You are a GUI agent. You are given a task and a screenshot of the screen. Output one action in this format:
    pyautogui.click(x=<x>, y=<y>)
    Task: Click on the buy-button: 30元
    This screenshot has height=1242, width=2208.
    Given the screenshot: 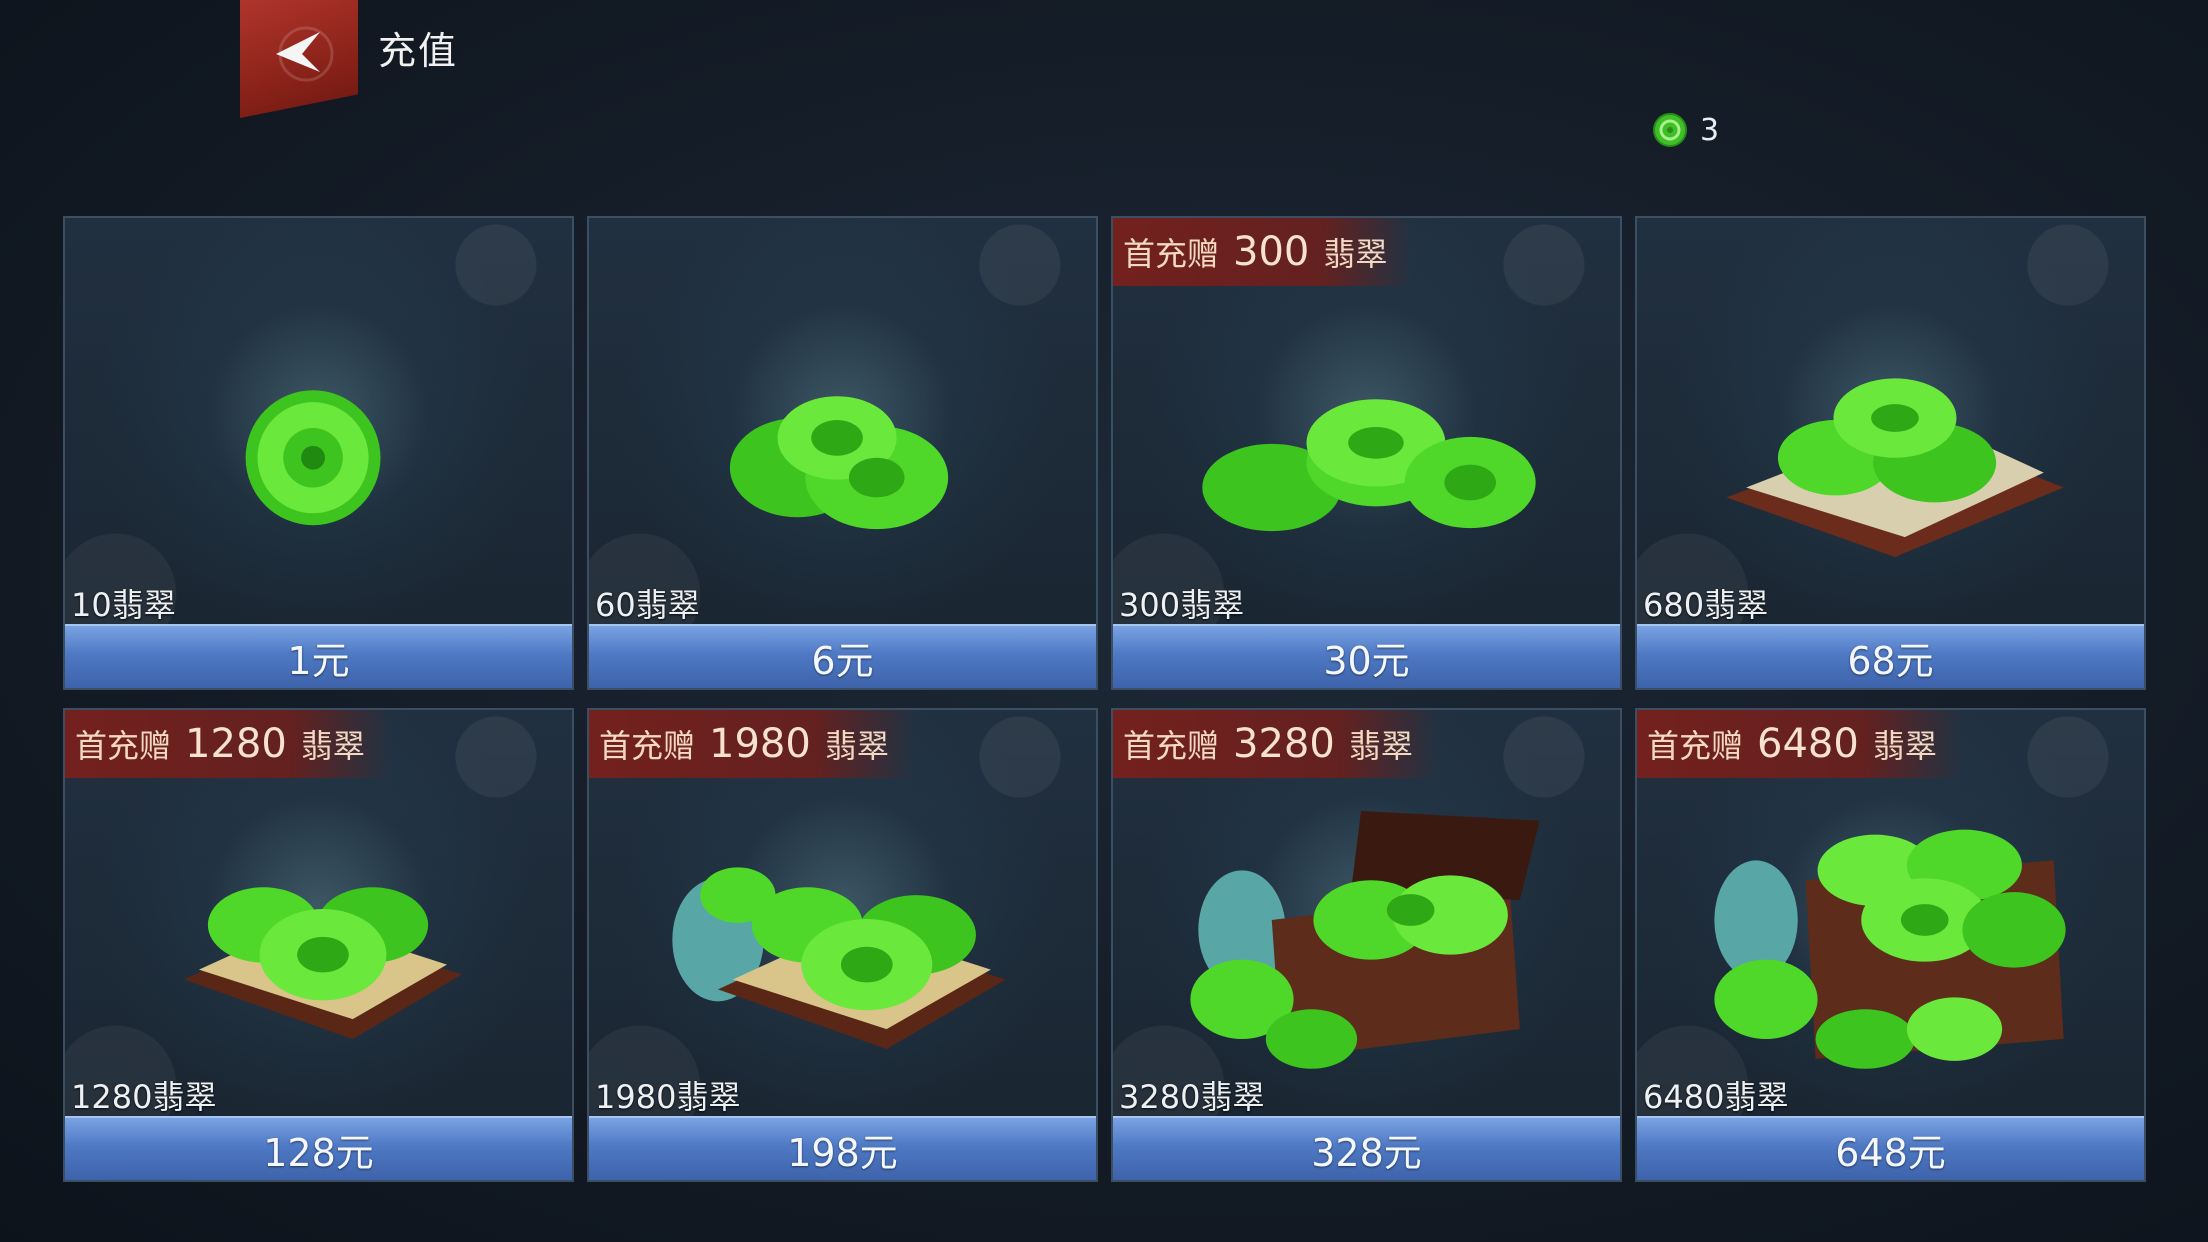 What is the action you would take?
    pyautogui.click(x=1366, y=656)
    